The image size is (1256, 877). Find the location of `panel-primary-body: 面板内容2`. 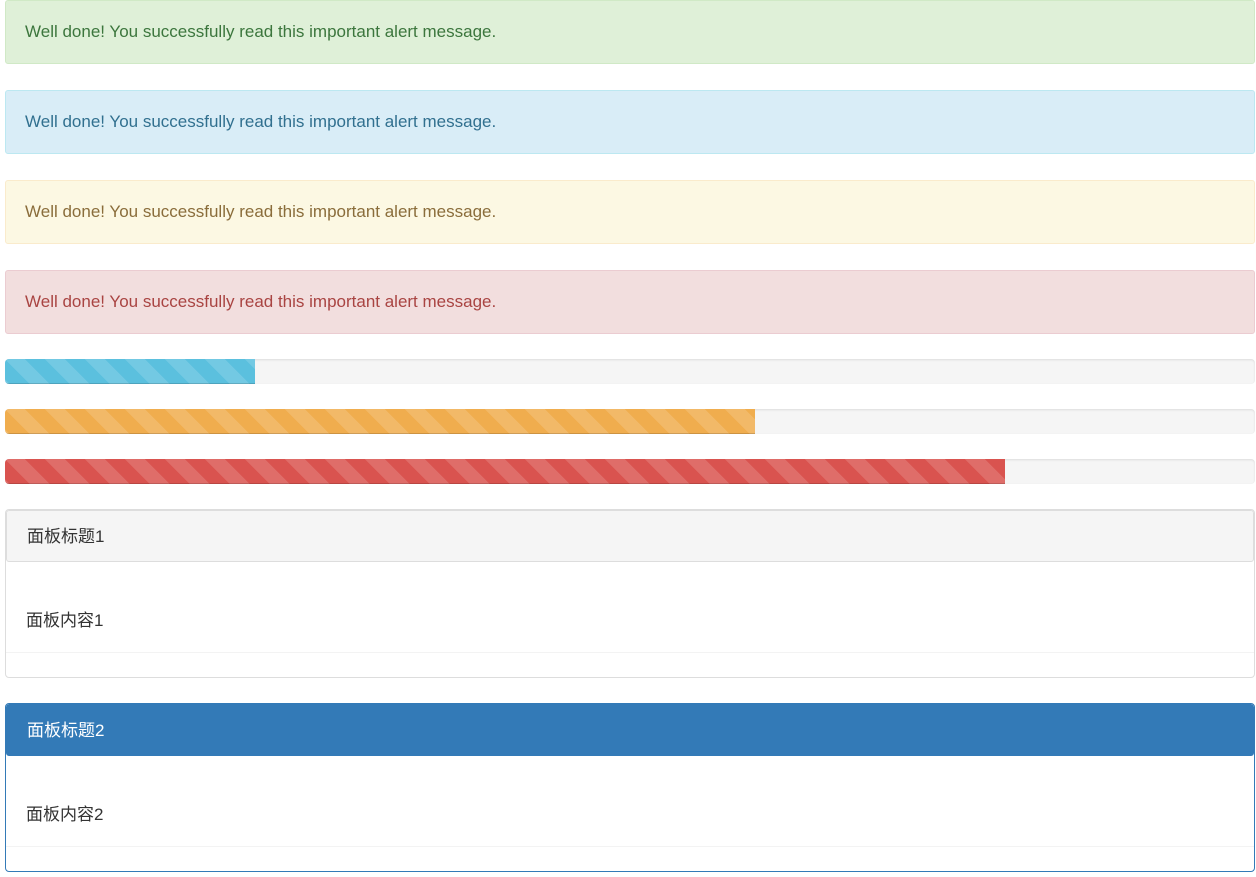

panel-primary-body: 面板内容2 is located at coordinates (630, 801).